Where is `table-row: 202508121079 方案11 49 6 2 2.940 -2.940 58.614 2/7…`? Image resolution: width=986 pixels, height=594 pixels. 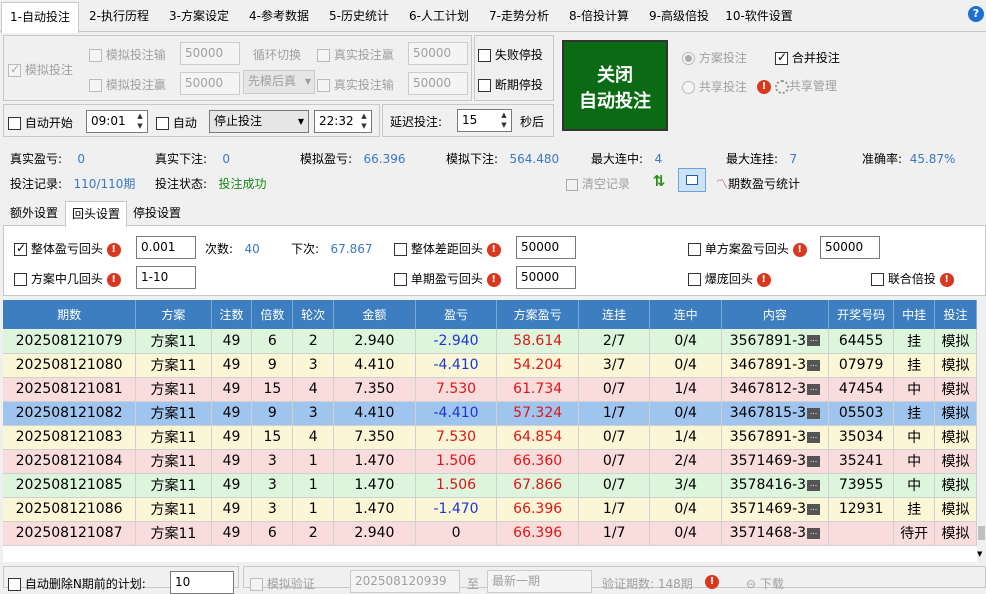
table-row: 202508121079 方案11 49 6 2 2.940 -2.940 58.614 2/7… is located at coordinates (490, 341).